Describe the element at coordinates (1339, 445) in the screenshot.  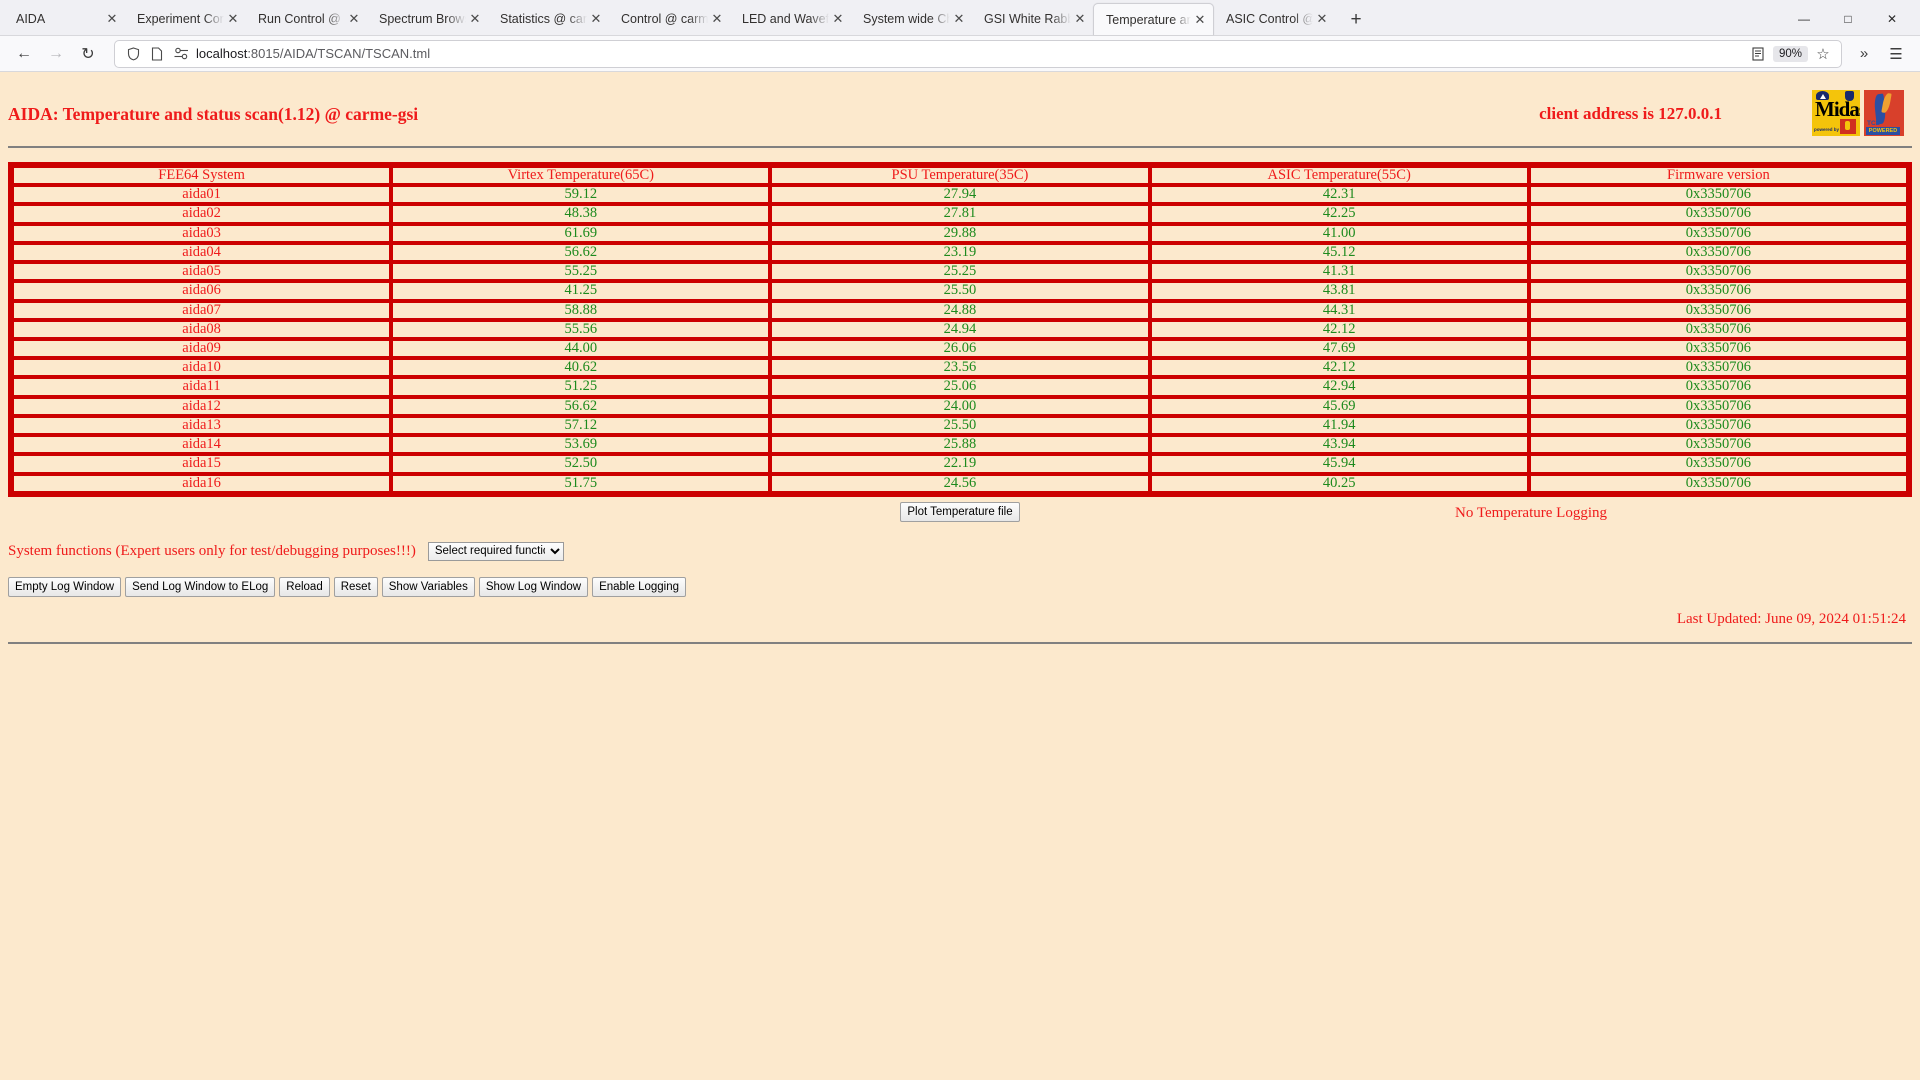
I see `cell-asic: 43.94` at that location.